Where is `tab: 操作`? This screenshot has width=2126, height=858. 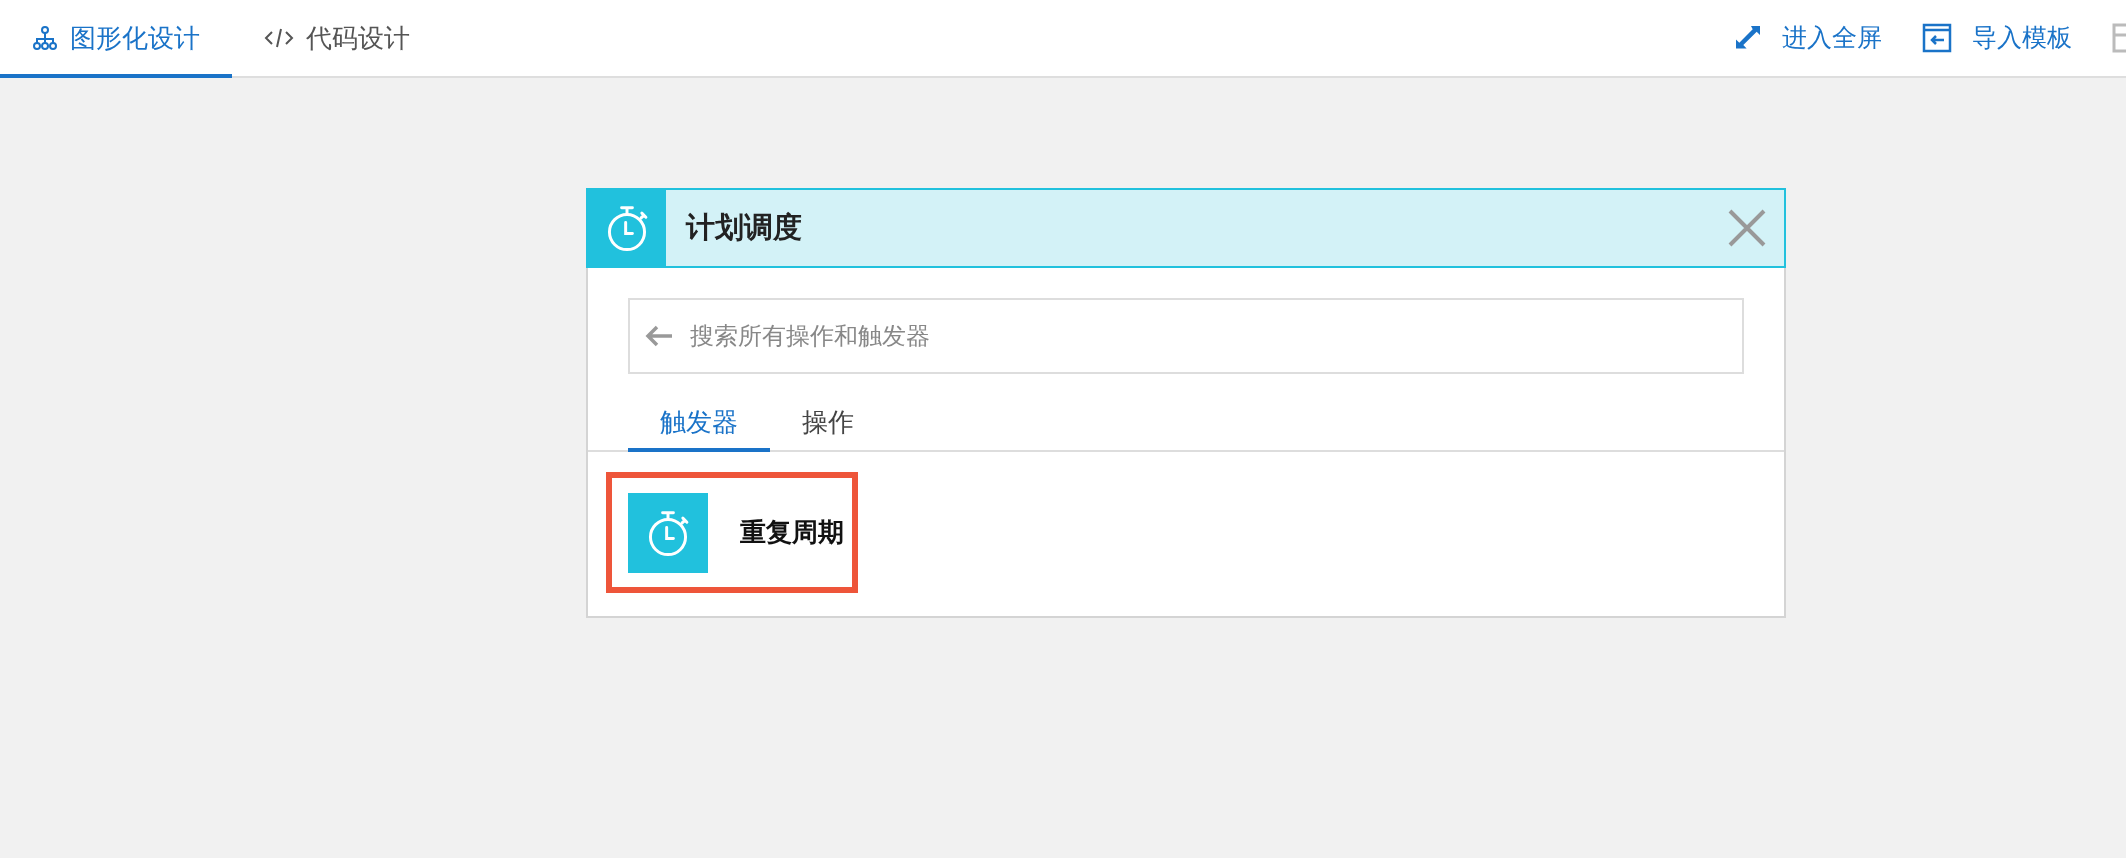
tab: 操作 is located at coordinates (828, 424).